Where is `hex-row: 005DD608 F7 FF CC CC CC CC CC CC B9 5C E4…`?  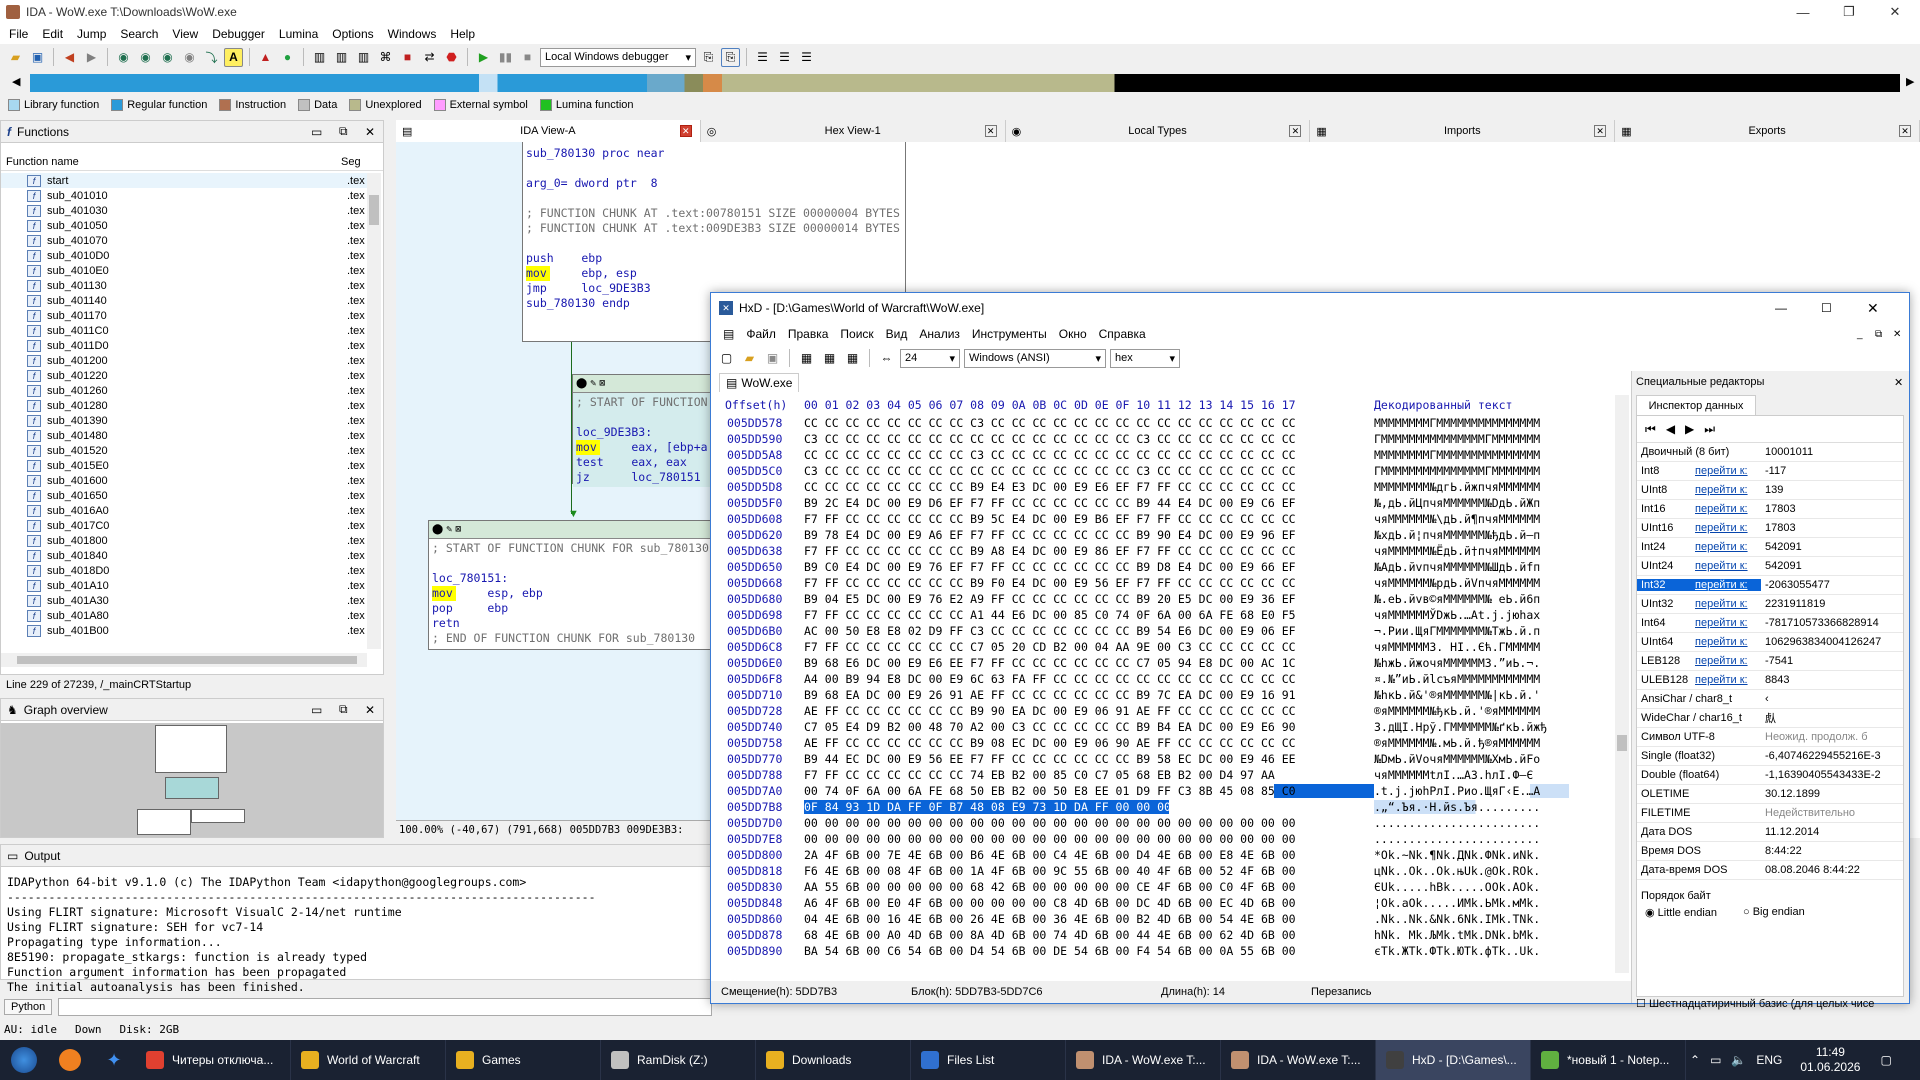
hex-row: 005DD608 F7 FF CC CC CC CC CC CC B9 5C E4… is located at coordinates (1171, 519).